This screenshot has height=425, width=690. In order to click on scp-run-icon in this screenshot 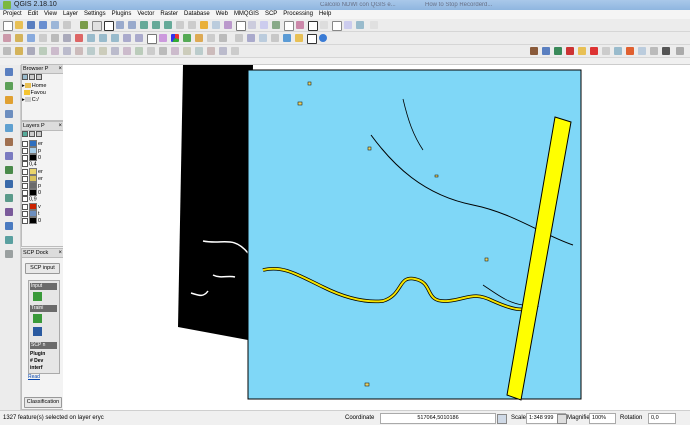, I will do `click(594, 51)`.